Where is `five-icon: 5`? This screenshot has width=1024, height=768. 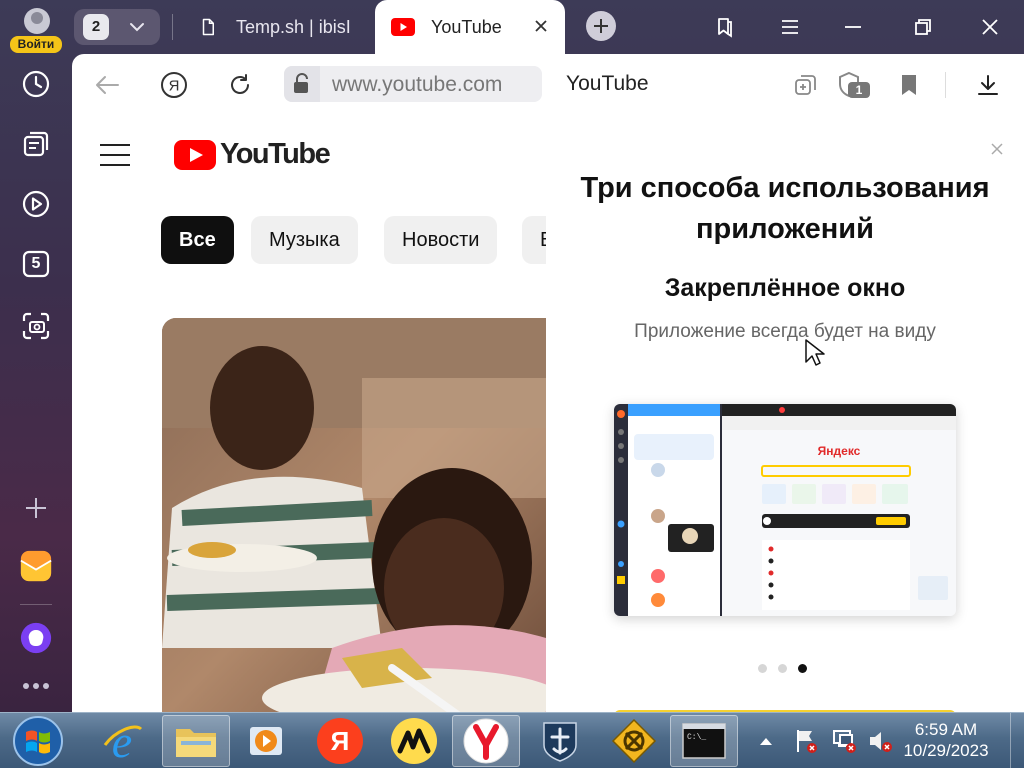
five-icon: 5 is located at coordinates (36, 264).